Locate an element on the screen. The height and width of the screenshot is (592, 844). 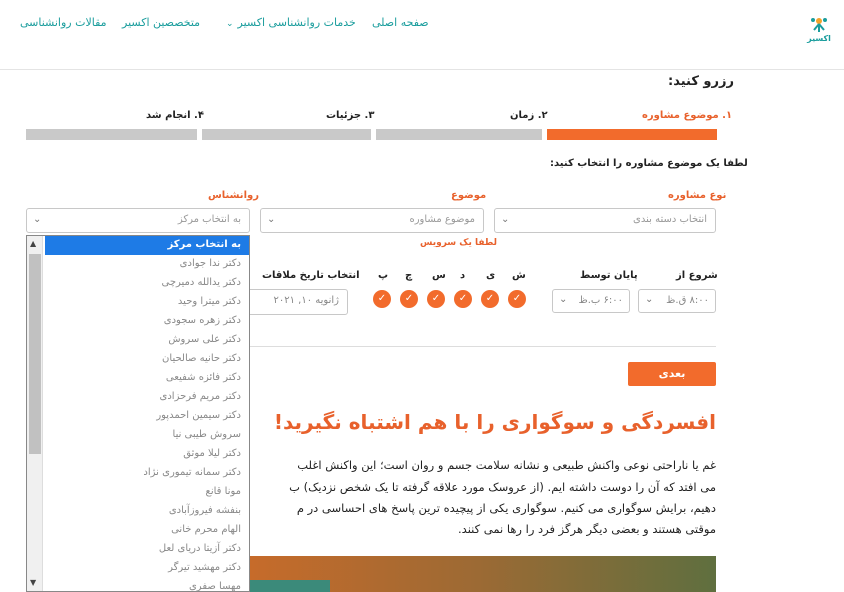
start-time-select: ۸:۰۰ ق.ظ ⌄ is located at coordinates (677, 301).